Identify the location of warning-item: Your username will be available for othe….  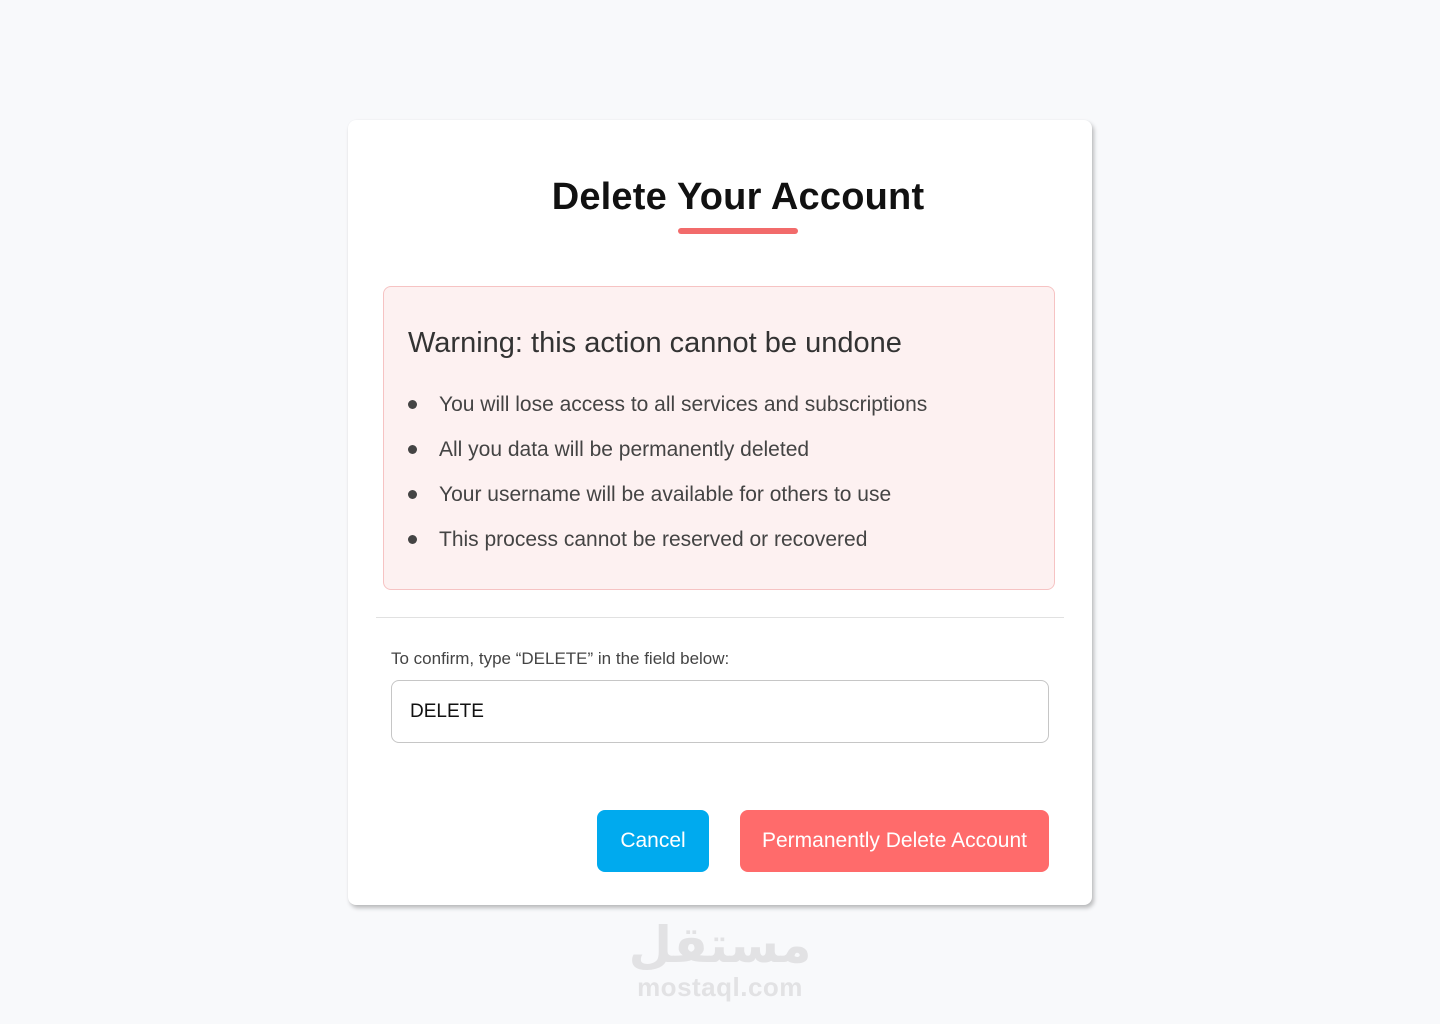
(667, 502).